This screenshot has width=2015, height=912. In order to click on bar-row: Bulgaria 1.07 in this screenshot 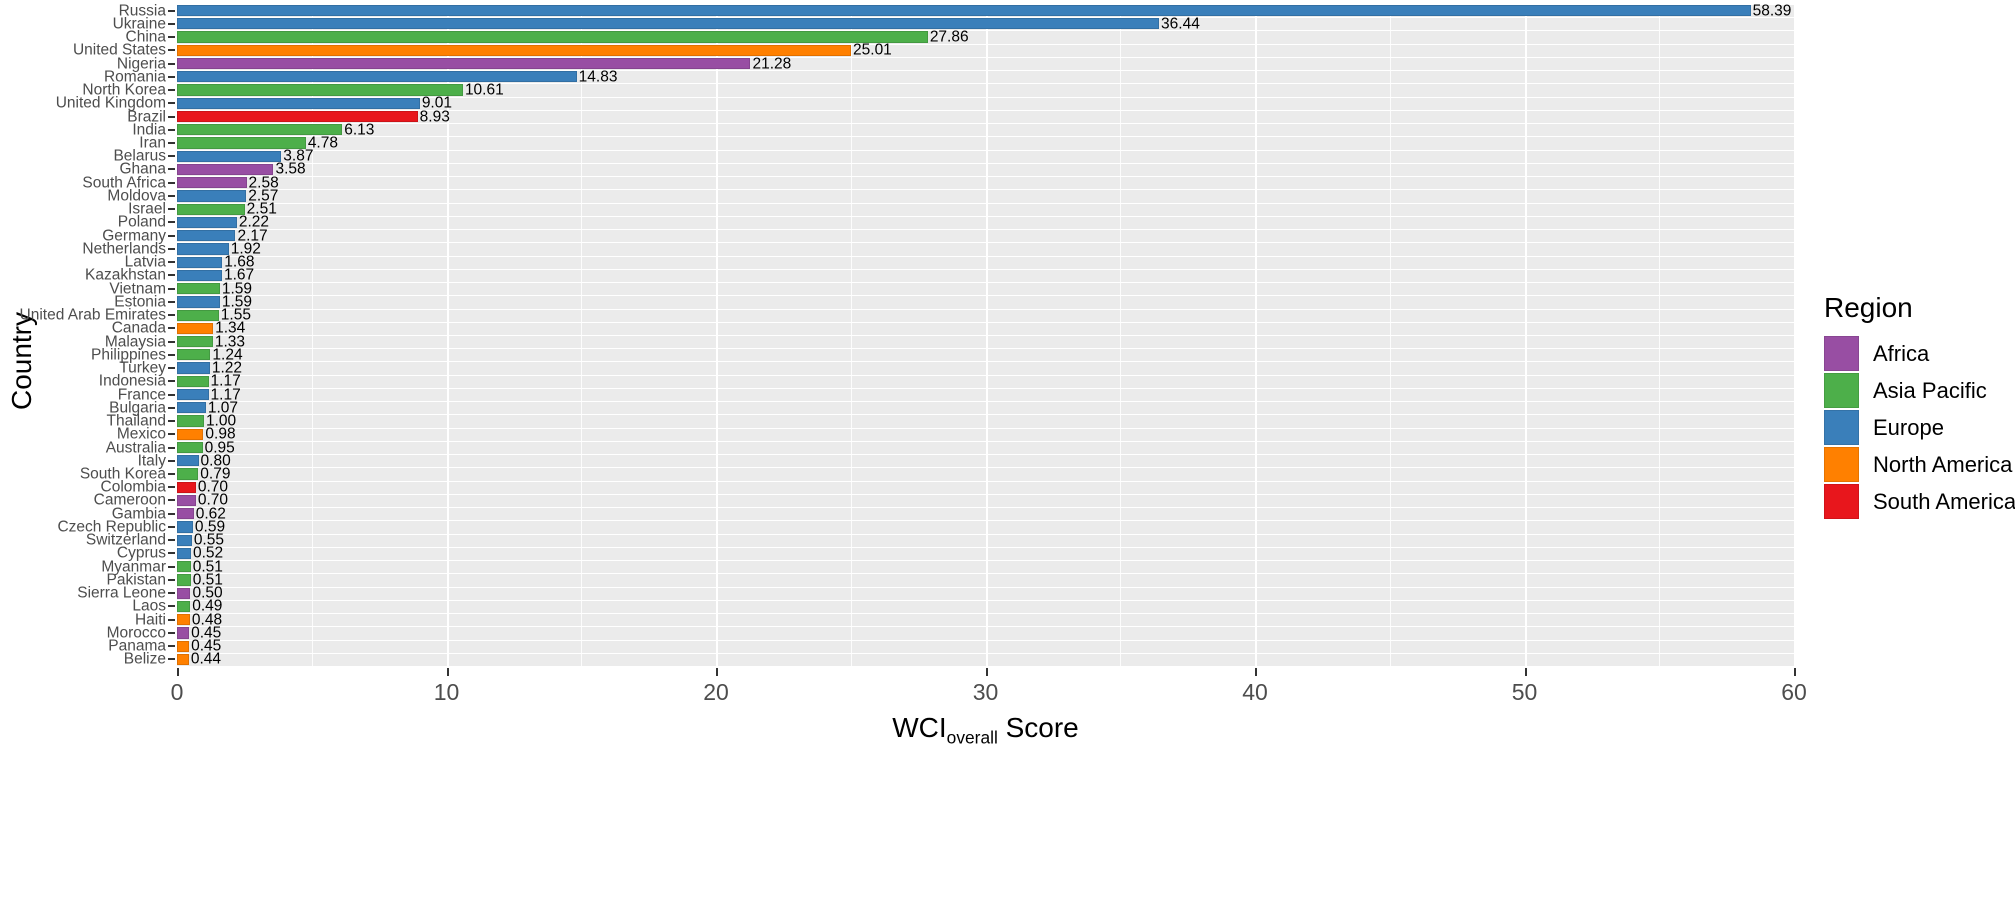, I will do `click(951, 407)`.